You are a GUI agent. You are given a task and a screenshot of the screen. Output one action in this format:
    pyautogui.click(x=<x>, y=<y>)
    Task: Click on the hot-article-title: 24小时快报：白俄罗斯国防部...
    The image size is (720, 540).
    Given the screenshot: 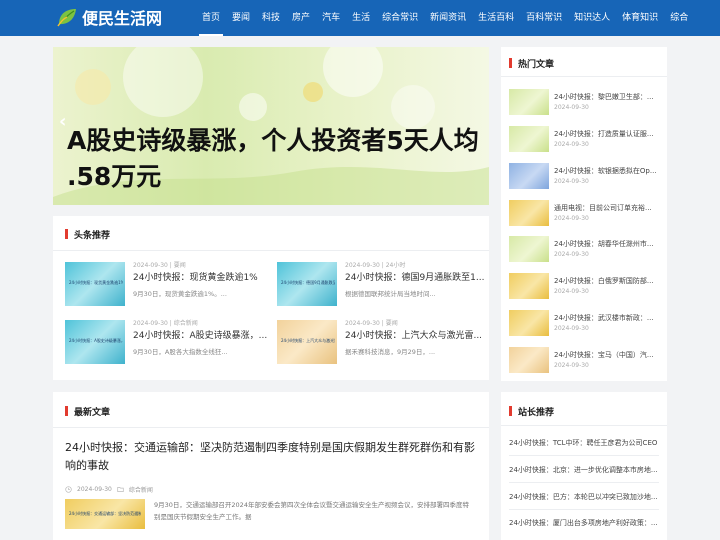 What is the action you would take?
    pyautogui.click(x=608, y=281)
    